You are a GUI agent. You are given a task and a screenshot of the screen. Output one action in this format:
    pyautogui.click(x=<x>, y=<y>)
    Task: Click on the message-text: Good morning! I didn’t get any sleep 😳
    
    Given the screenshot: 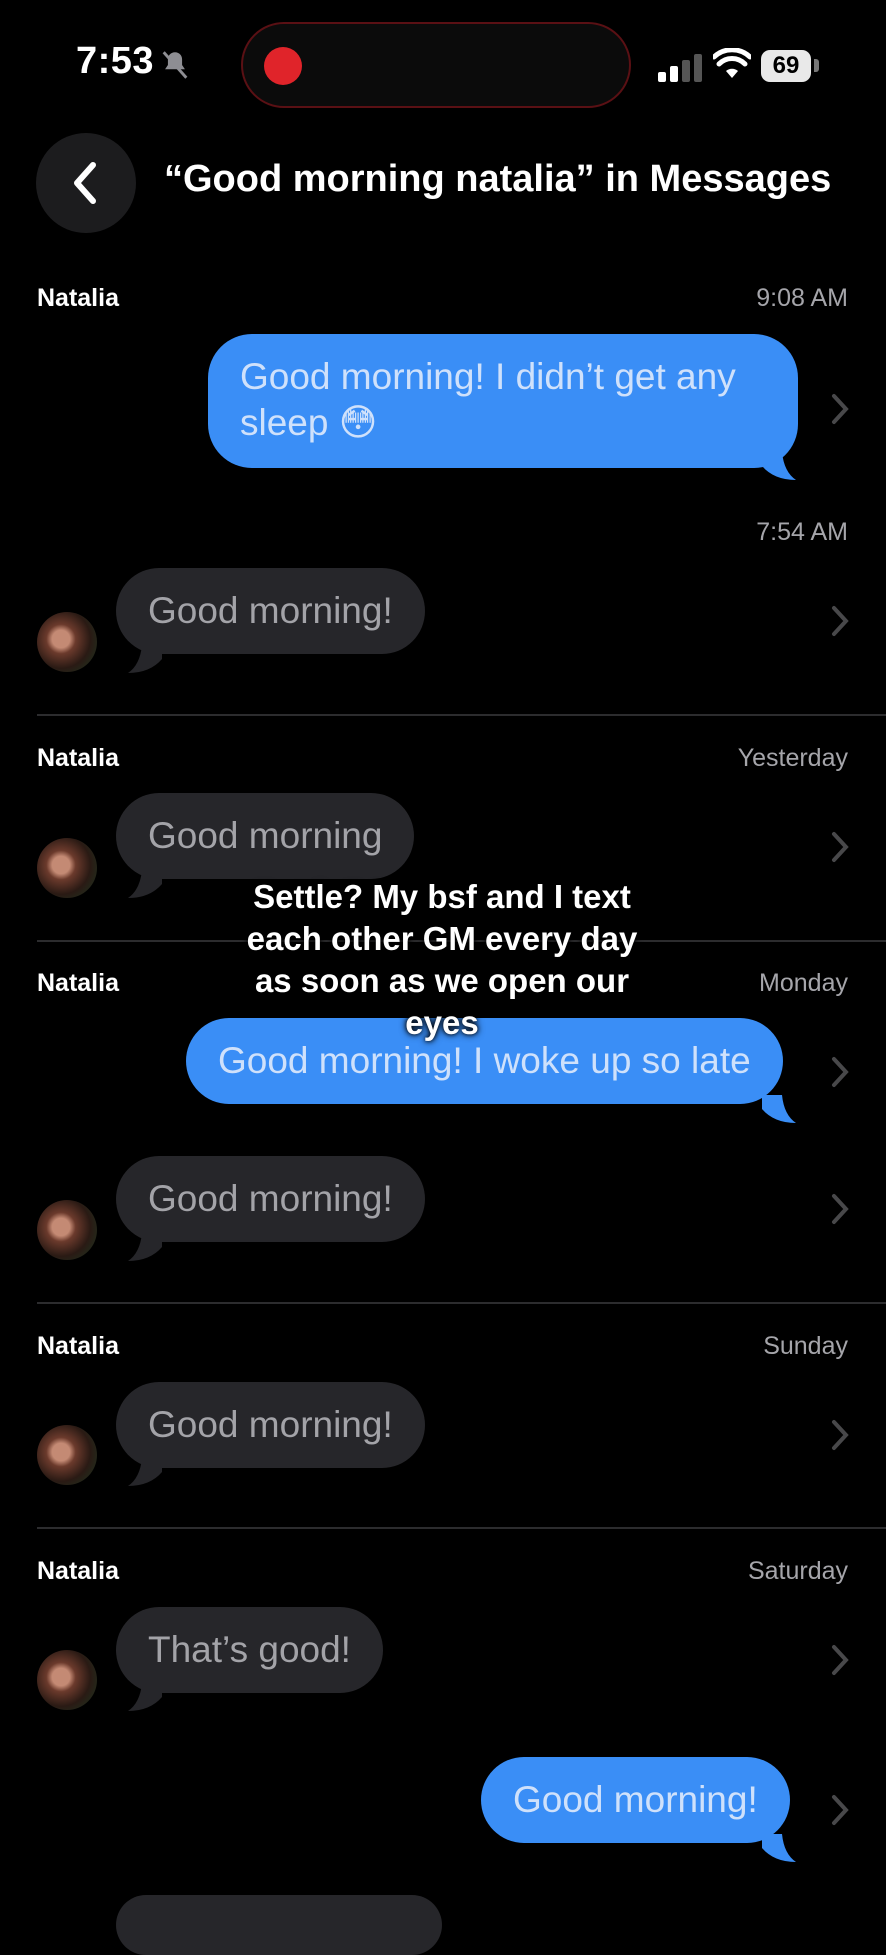 What is the action you would take?
    pyautogui.click(x=488, y=399)
    